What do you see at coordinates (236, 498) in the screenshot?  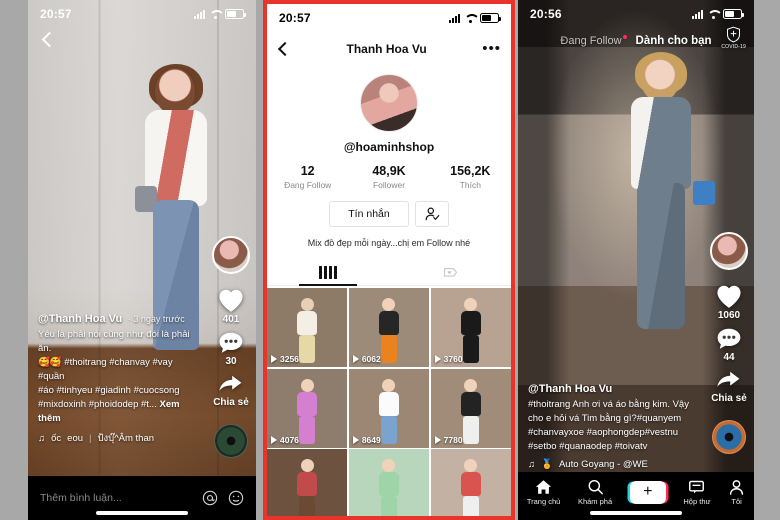 I see `emoji-smiley-icon` at bounding box center [236, 498].